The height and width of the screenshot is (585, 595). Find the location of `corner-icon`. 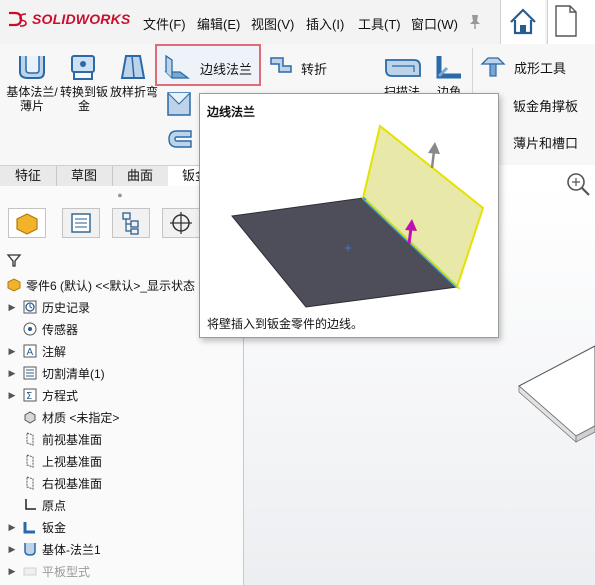

corner-icon is located at coordinates (448, 67).